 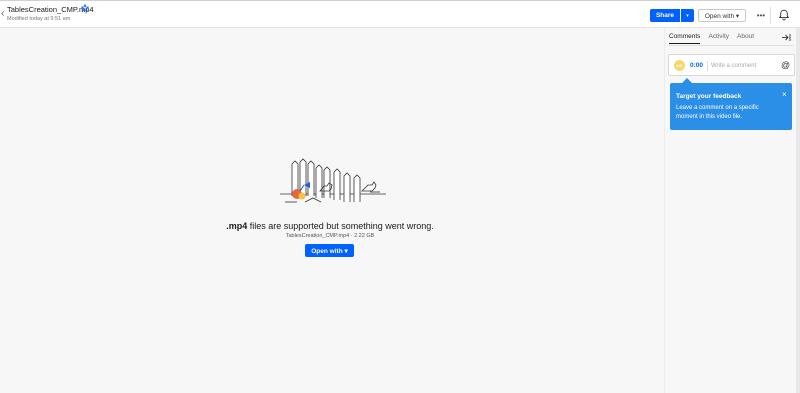 What do you see at coordinates (665, 15) in the screenshot?
I see `share-button: Share` at bounding box center [665, 15].